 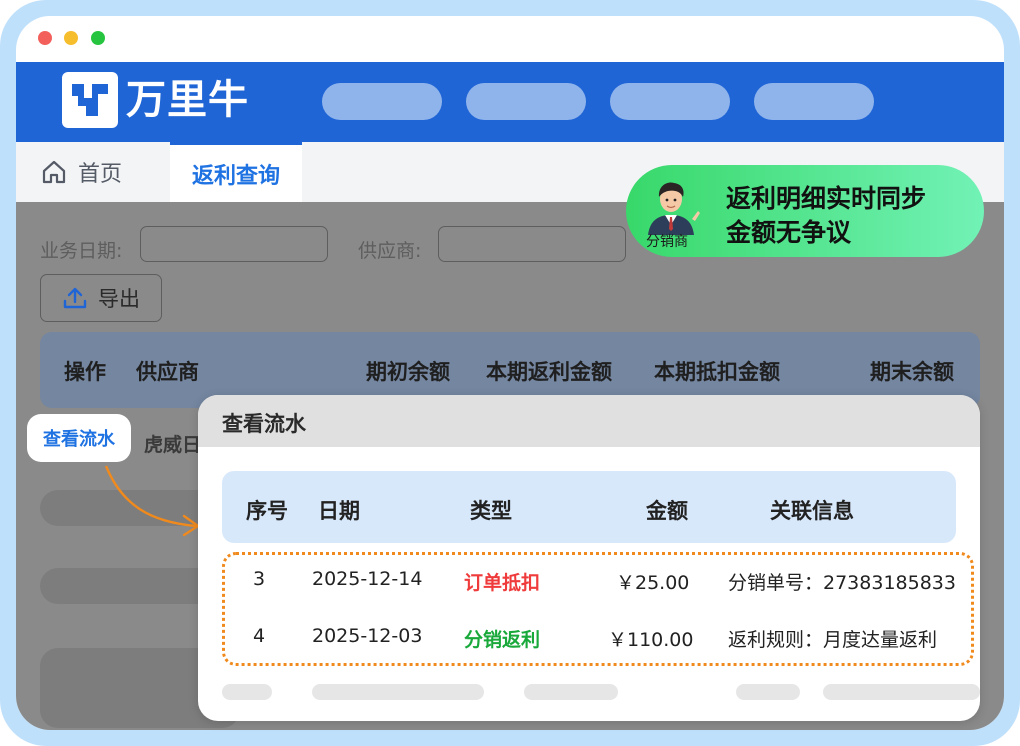 I want to click on col-related-info: 关联信息, so click(x=812, y=511).